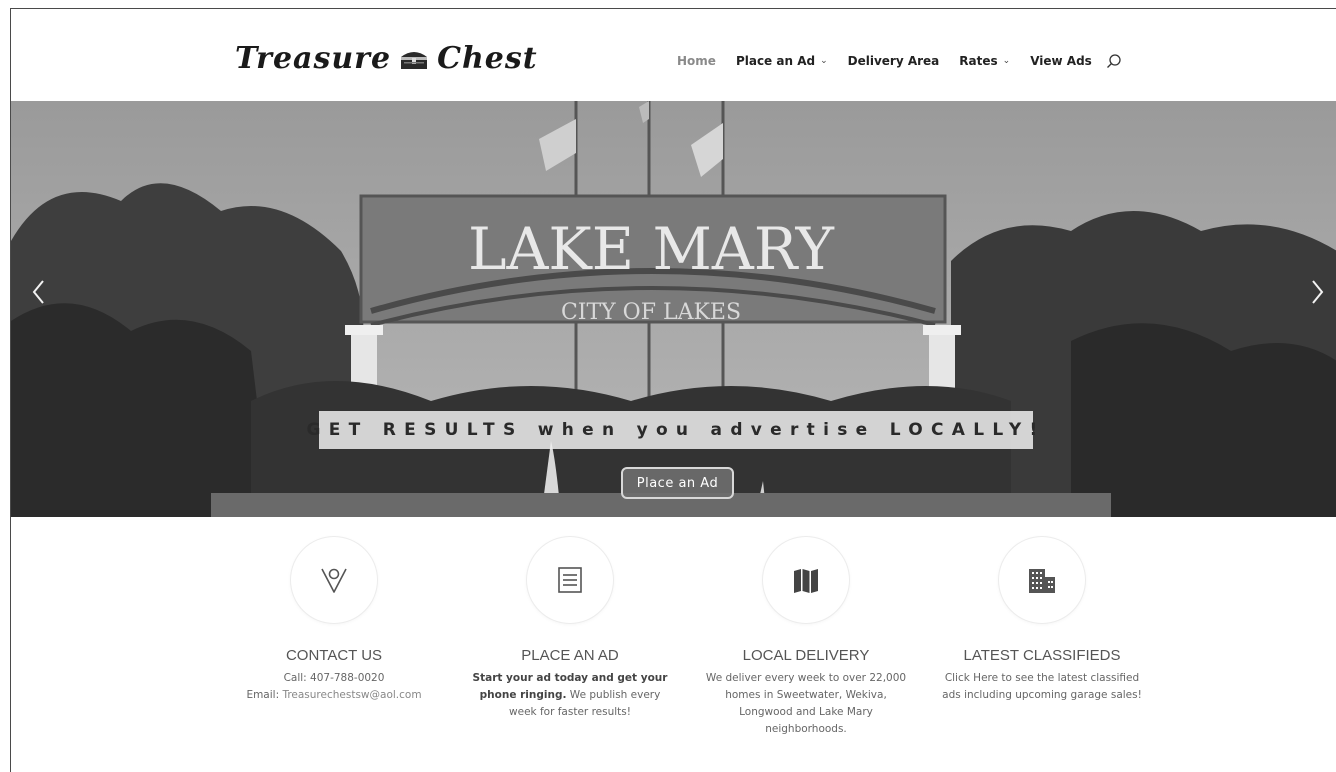  What do you see at coordinates (313, 58) in the screenshot?
I see `logo-word-left: Treasure` at bounding box center [313, 58].